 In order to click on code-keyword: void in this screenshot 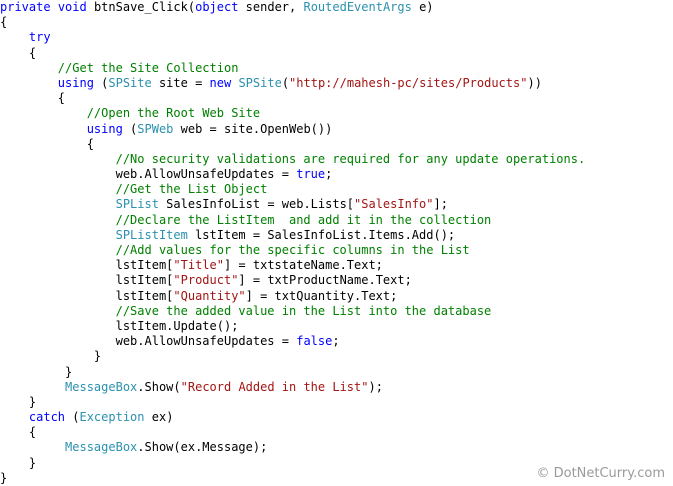, I will do `click(72, 7)`.